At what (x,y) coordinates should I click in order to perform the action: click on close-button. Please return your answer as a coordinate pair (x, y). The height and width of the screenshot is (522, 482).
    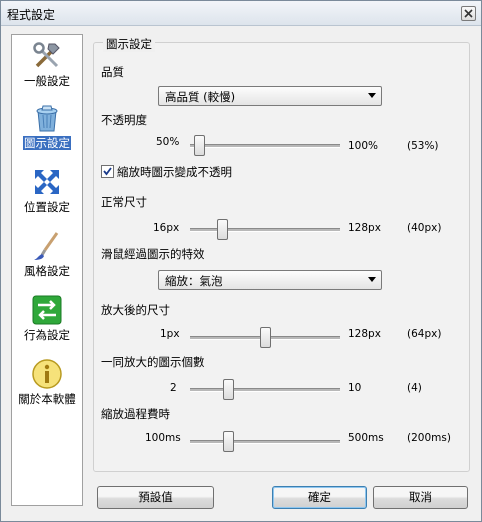
    Looking at the image, I should click on (468, 13).